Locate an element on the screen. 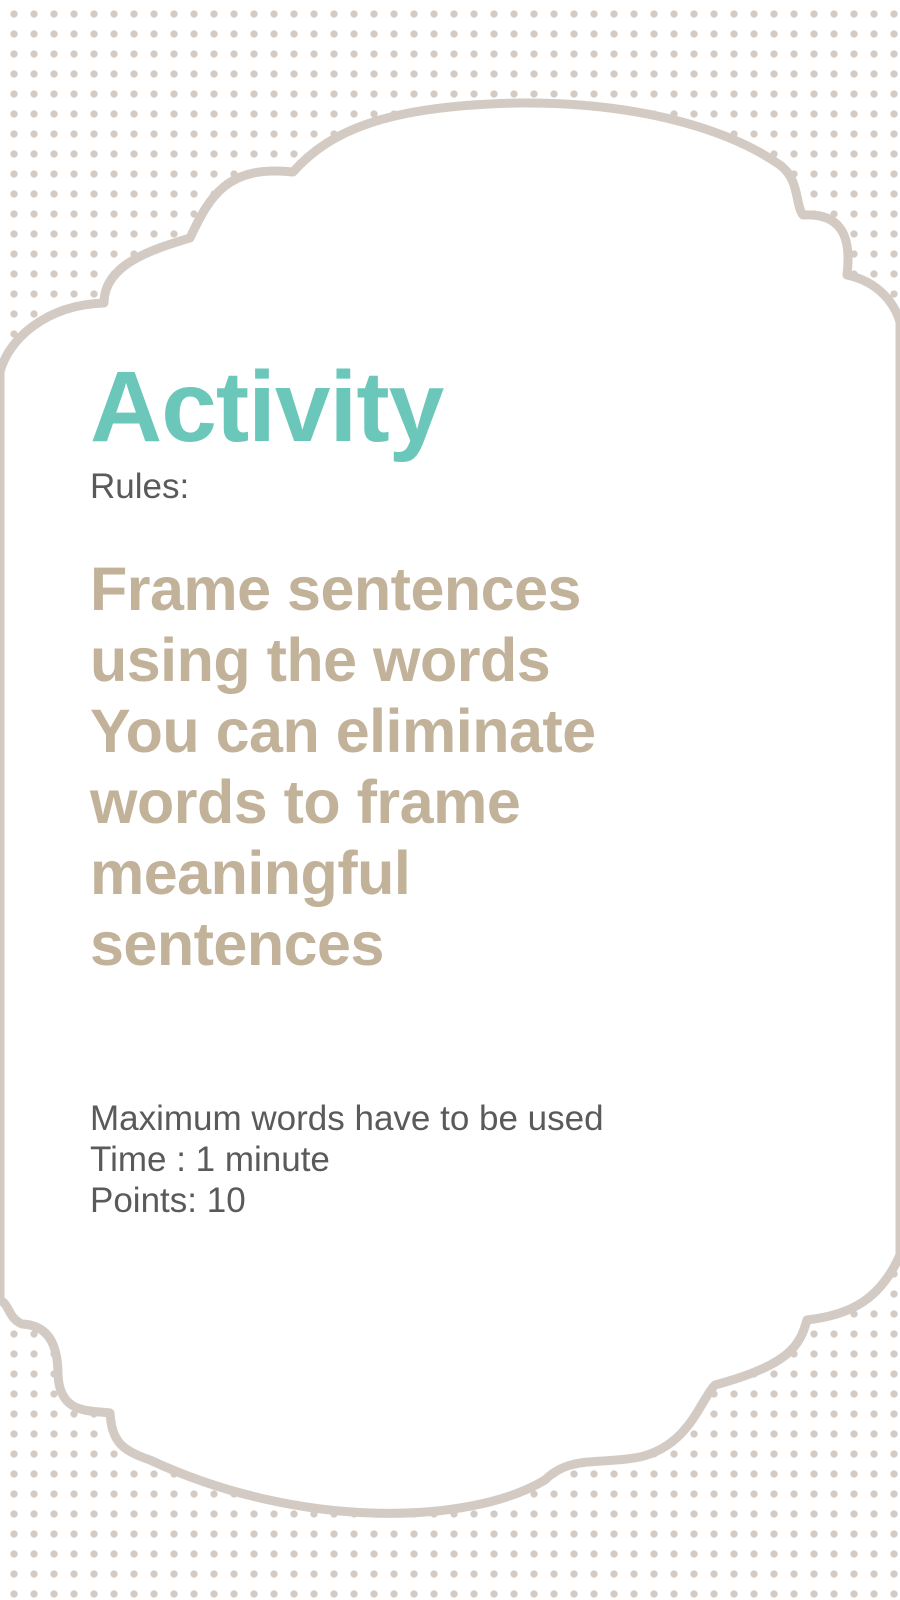  detail-max-words: Maximum words have to be used is located at coordinates (347, 1118).